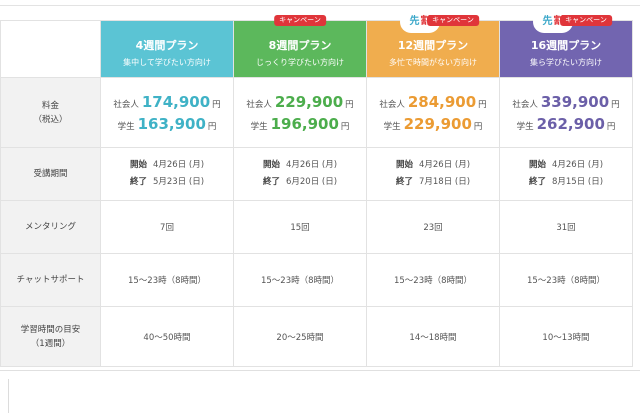  Describe the element at coordinates (167, 336) in the screenshot. I see `study-time-cell: 40〜50時間` at that location.